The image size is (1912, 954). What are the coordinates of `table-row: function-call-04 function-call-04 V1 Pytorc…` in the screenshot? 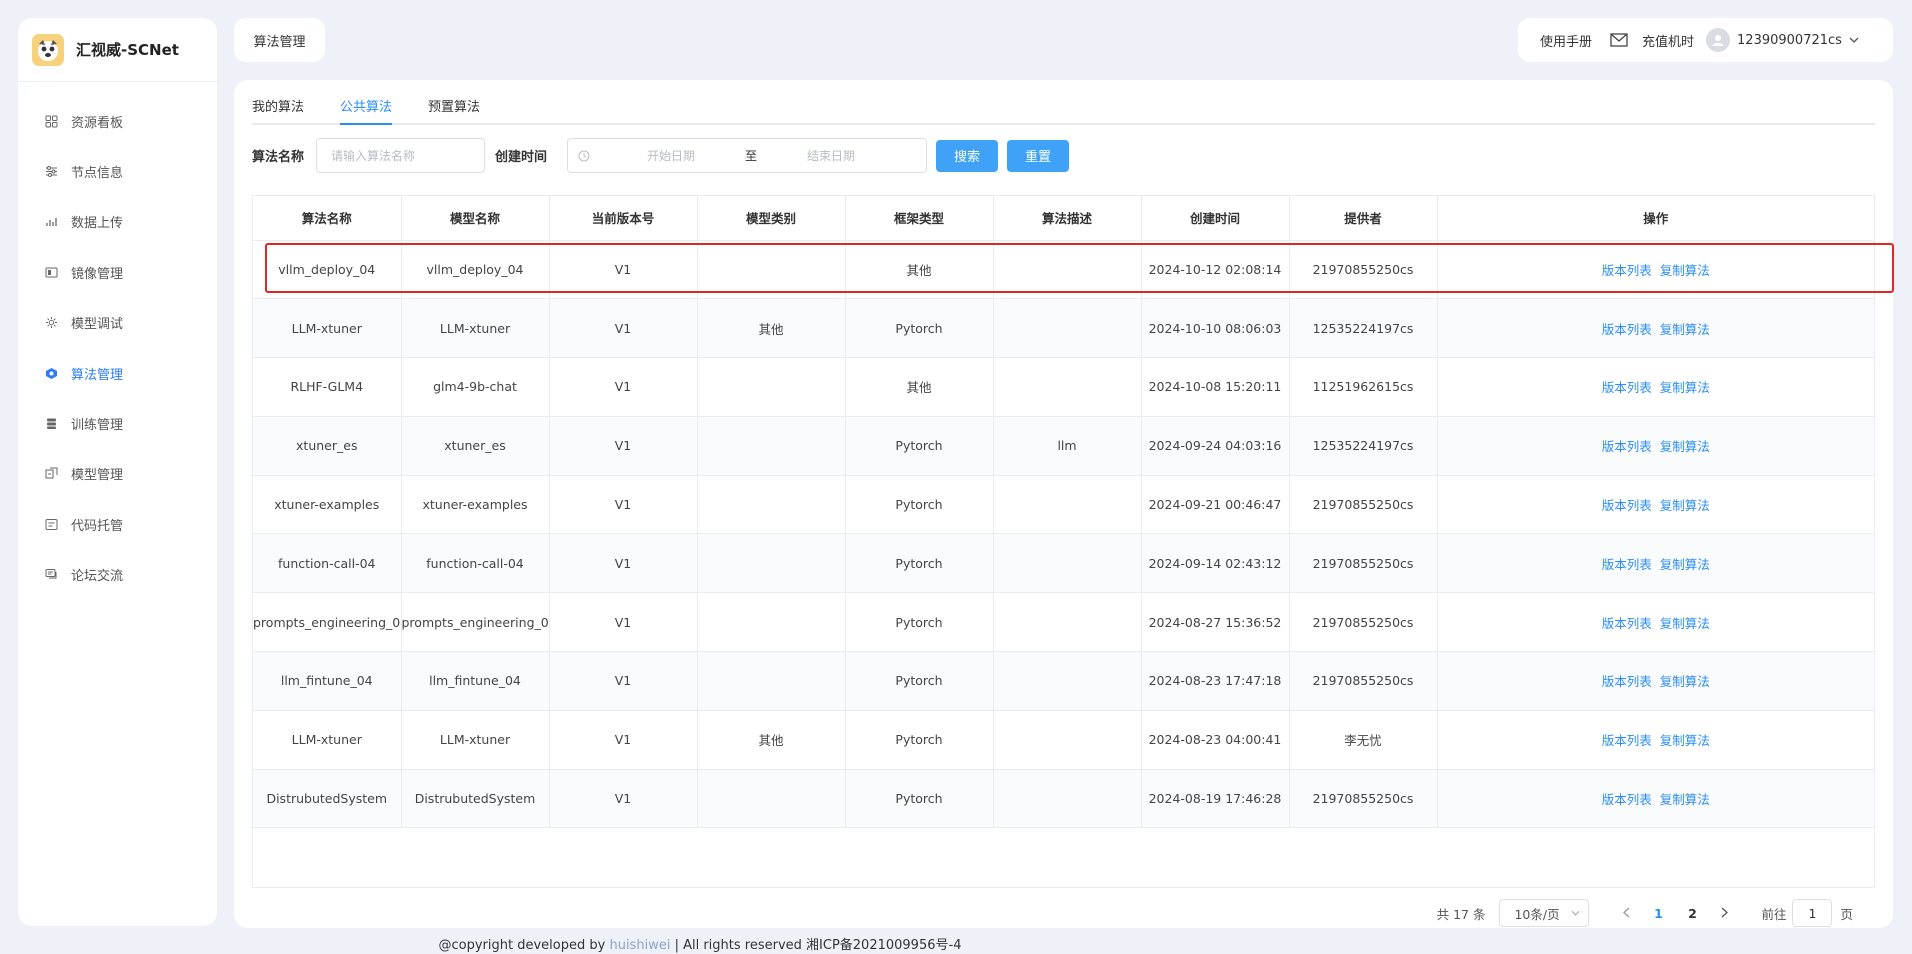 It's located at (1063, 563).